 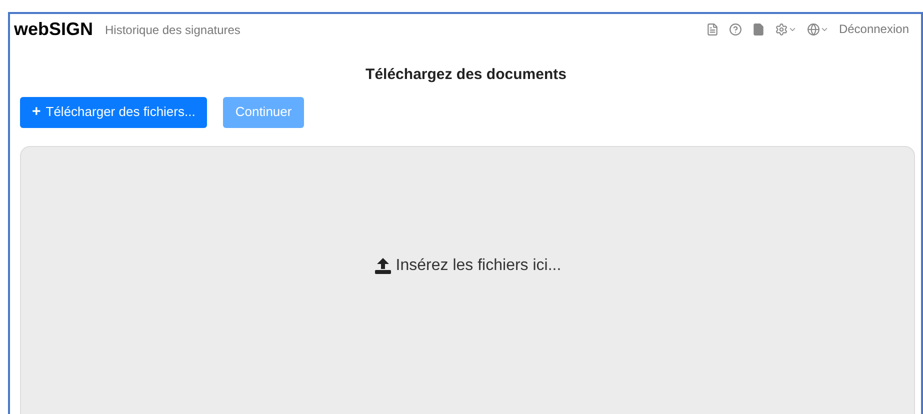 What do you see at coordinates (54, 29) in the screenshot?
I see `brand-logo: webSIGN` at bounding box center [54, 29].